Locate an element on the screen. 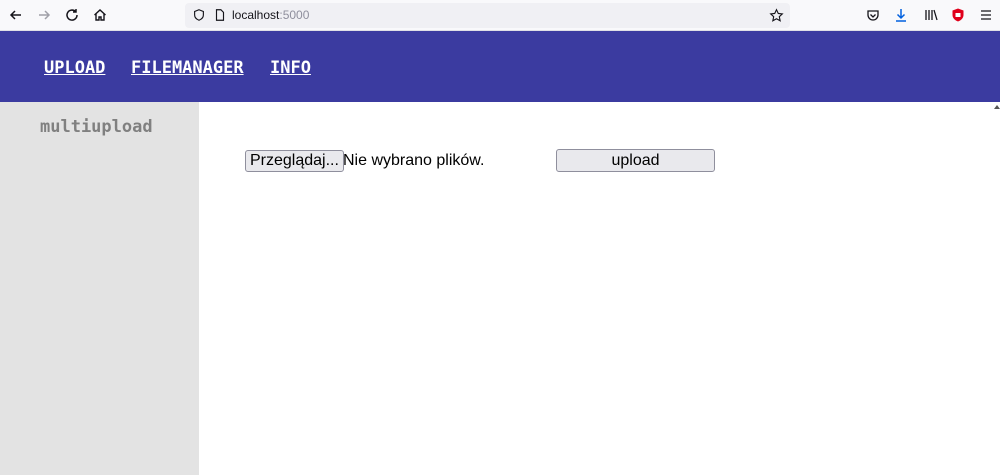 The height and width of the screenshot is (475, 1000). library-icon is located at coordinates (931, 15).